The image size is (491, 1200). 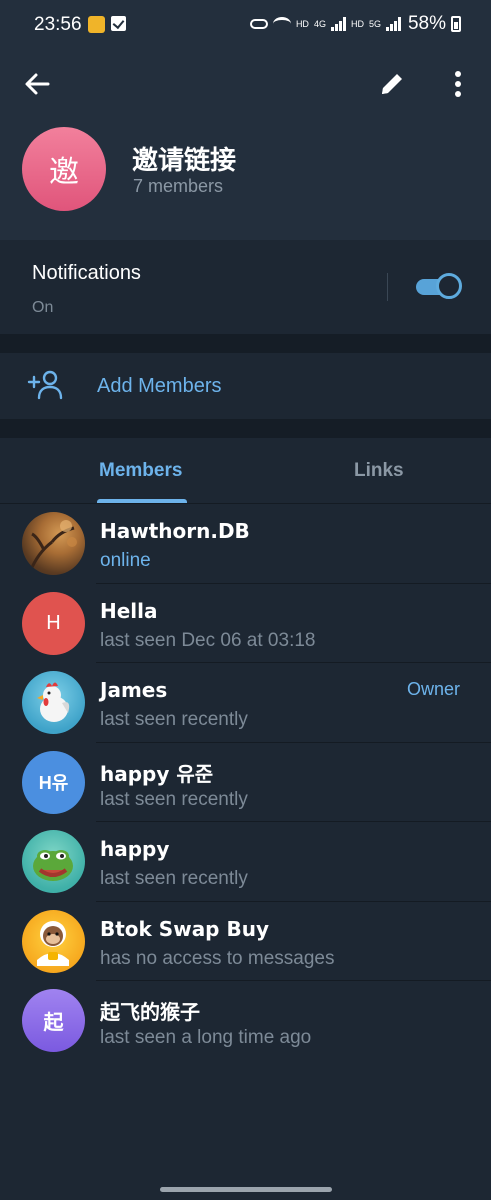 I want to click on active-tab-indicator, so click(x=142, y=501).